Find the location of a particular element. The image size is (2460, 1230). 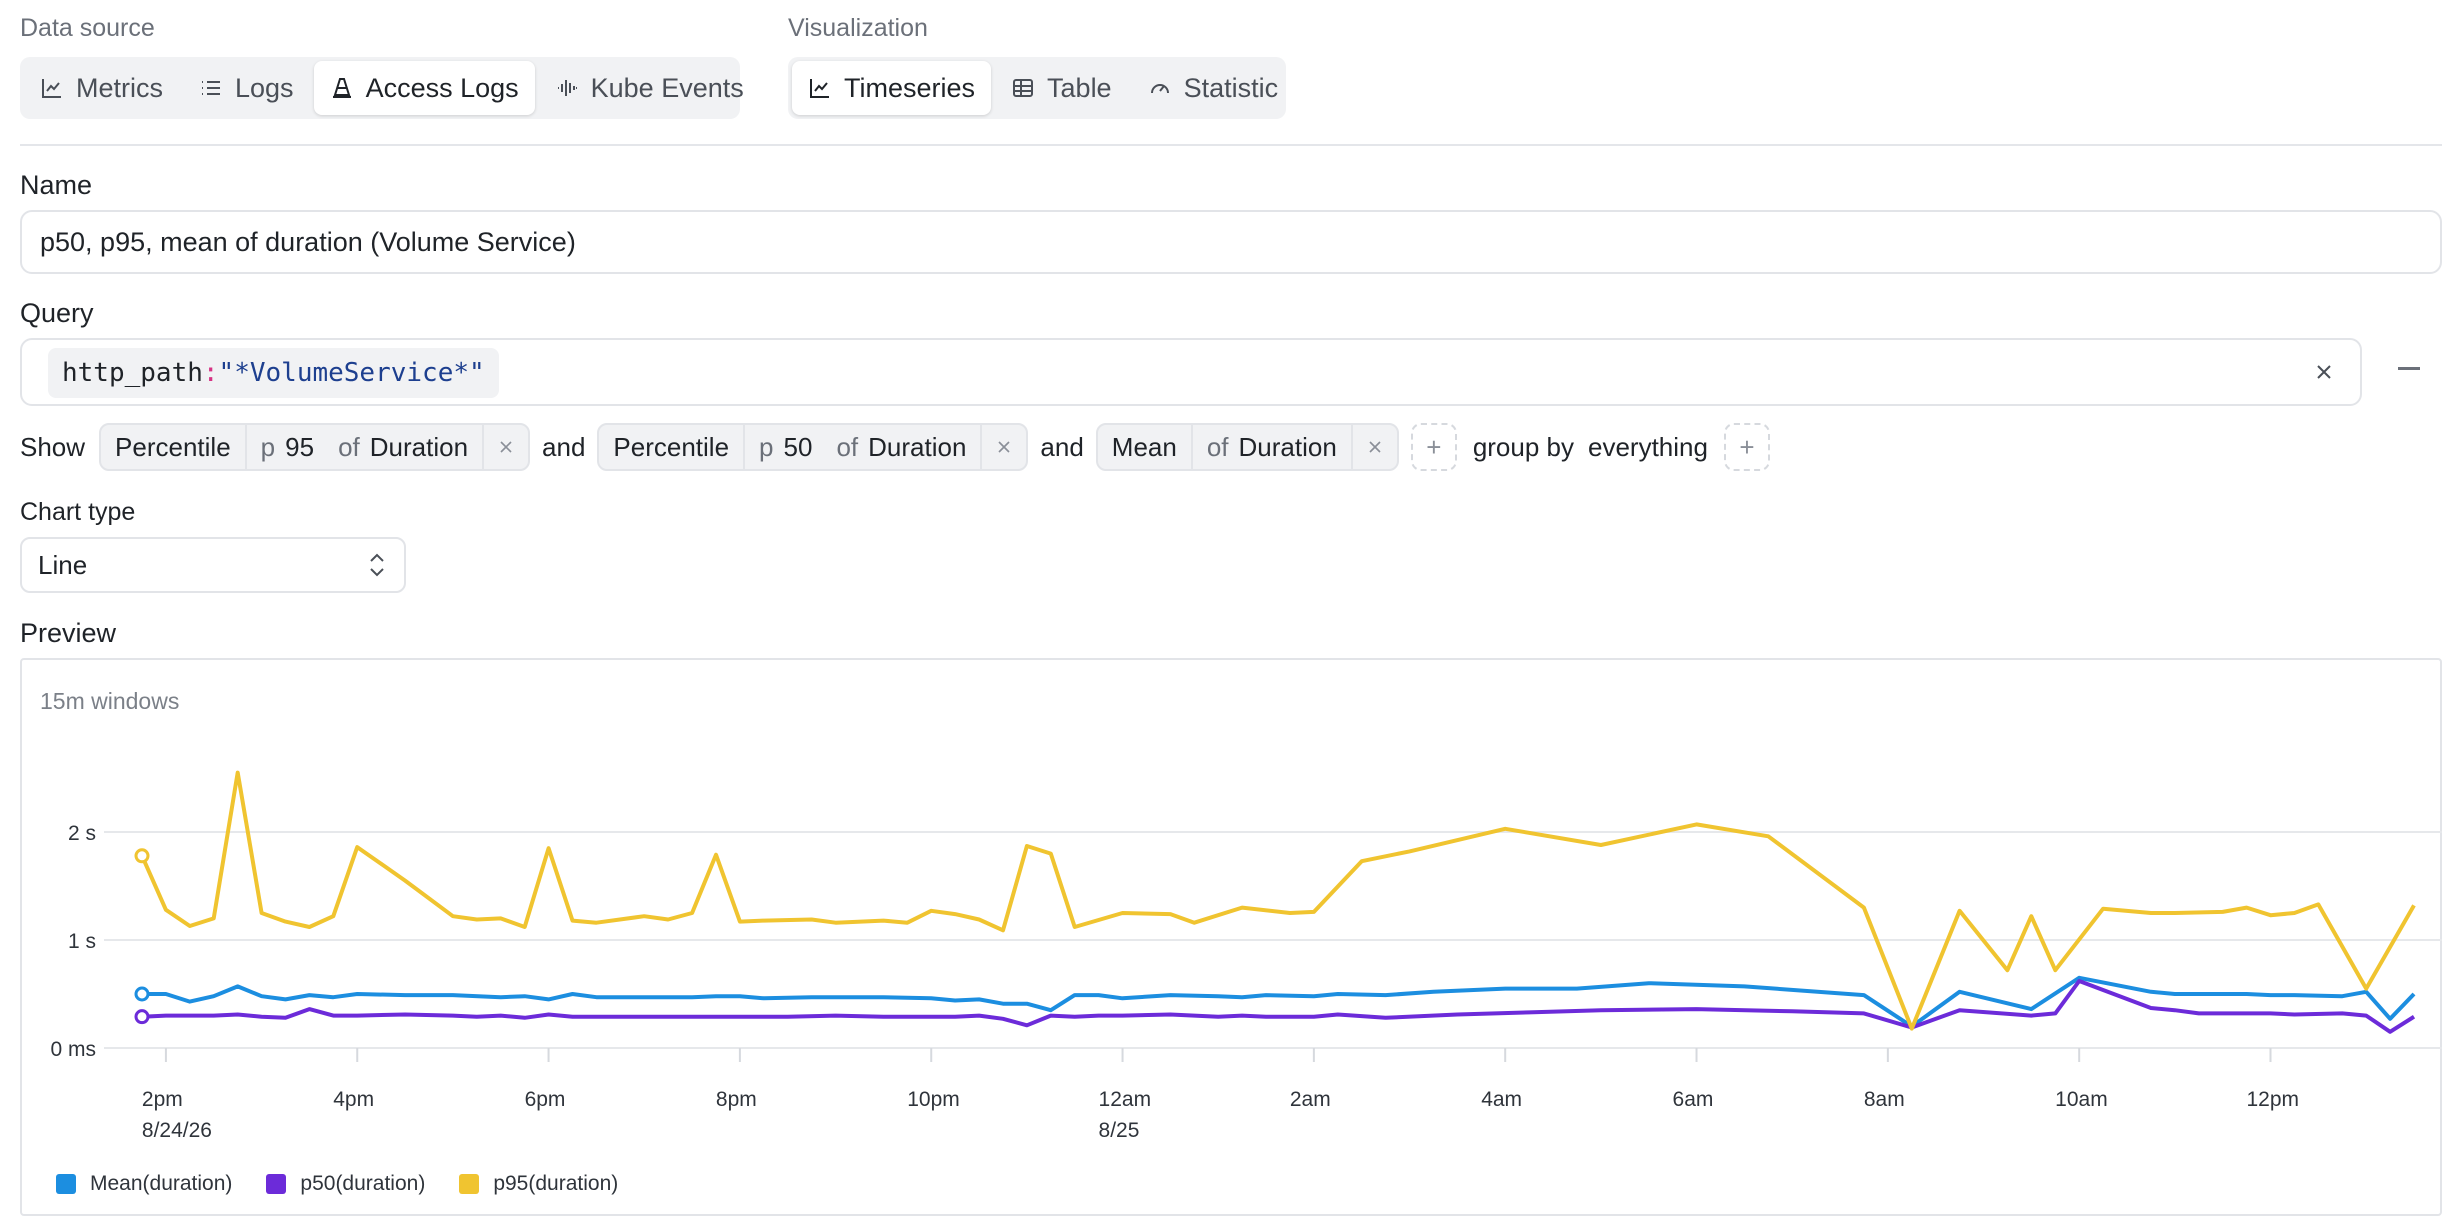

percentile-value: 95 is located at coordinates (300, 446).